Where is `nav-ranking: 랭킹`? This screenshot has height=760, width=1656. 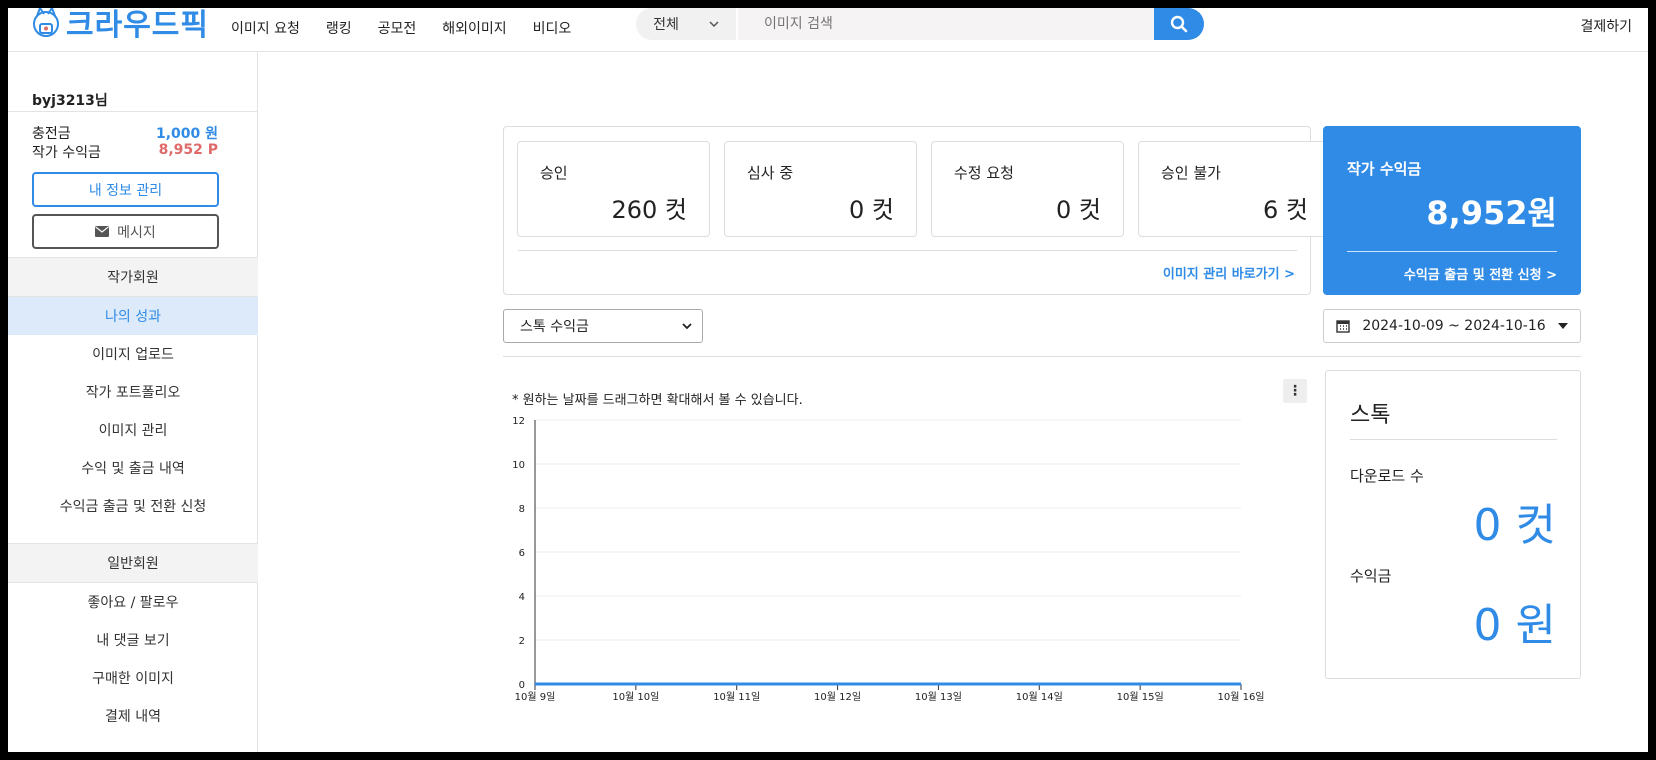 nav-ranking: 랭킹 is located at coordinates (339, 28).